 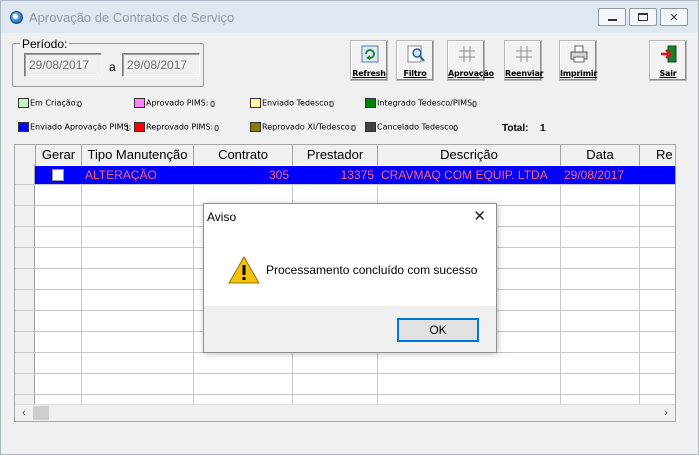 What do you see at coordinates (297, 103) in the screenshot?
I see `legend-label: Enviado Tedesco:` at bounding box center [297, 103].